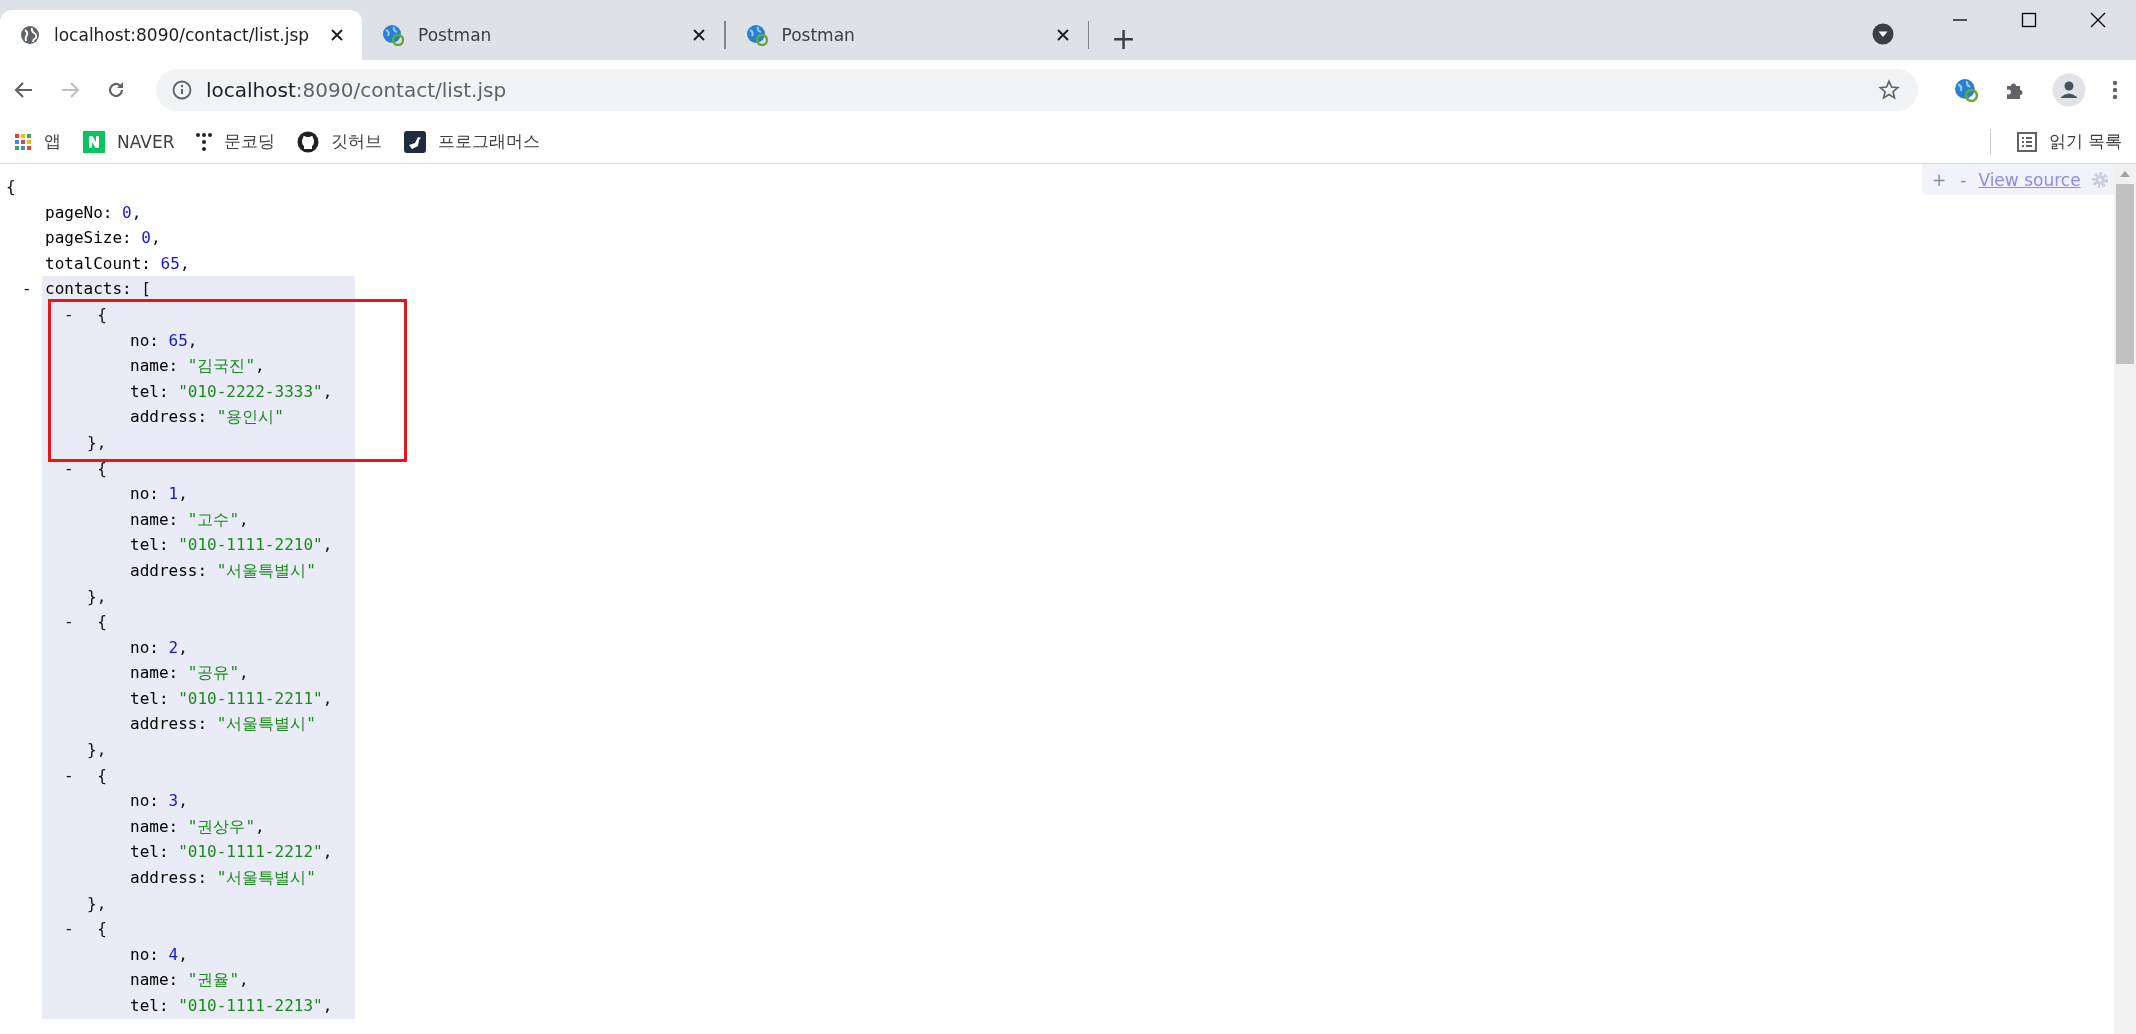 This screenshot has width=2136, height=1034. I want to click on json-value: 4, so click(173, 954).